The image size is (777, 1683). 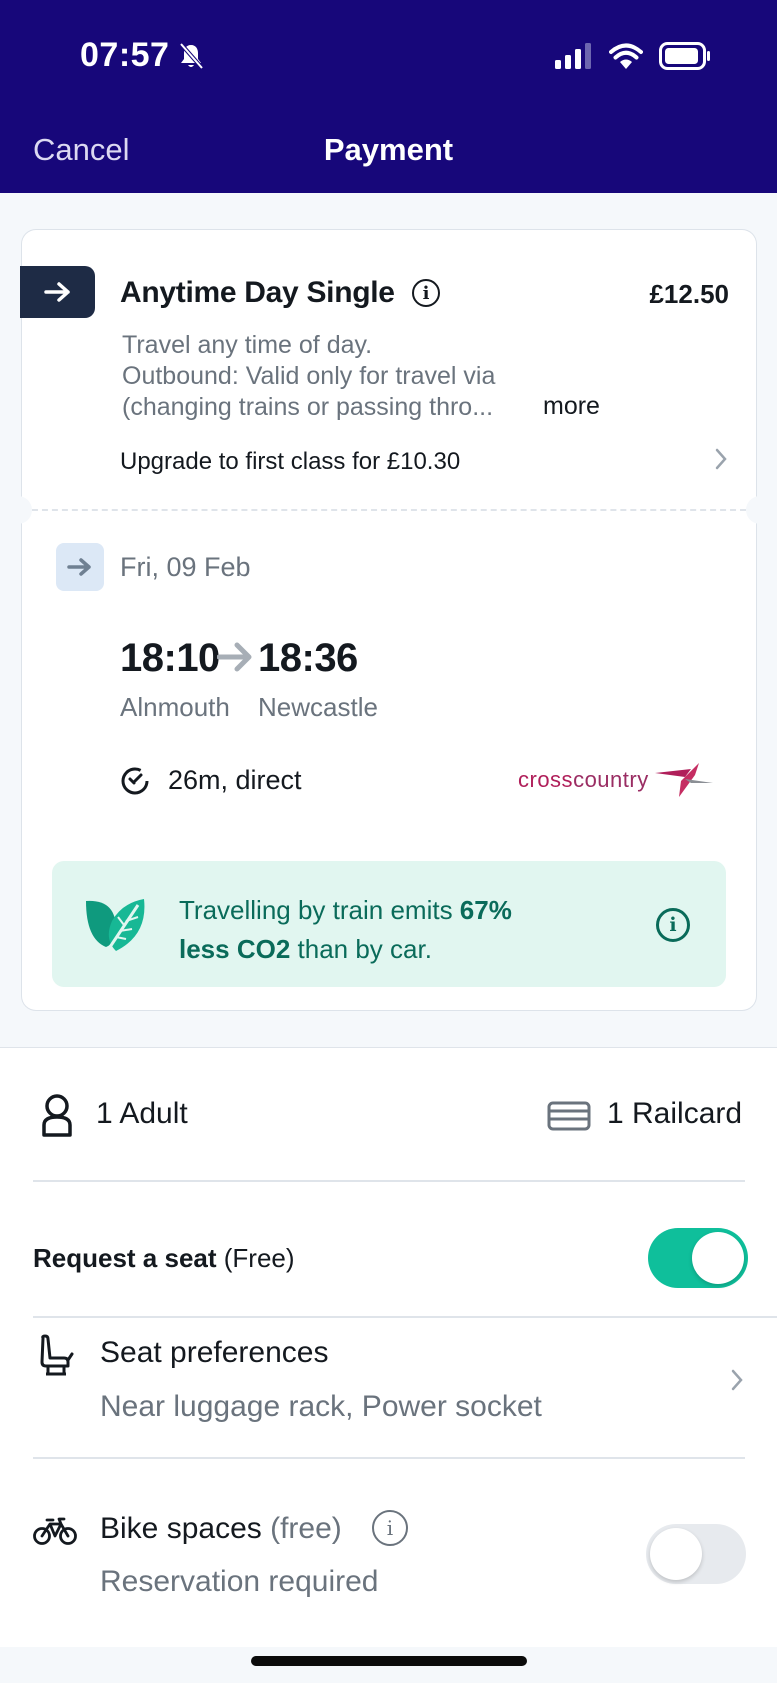 I want to click on seat-request-label: Request a seat (Free), so click(x=164, y=1258).